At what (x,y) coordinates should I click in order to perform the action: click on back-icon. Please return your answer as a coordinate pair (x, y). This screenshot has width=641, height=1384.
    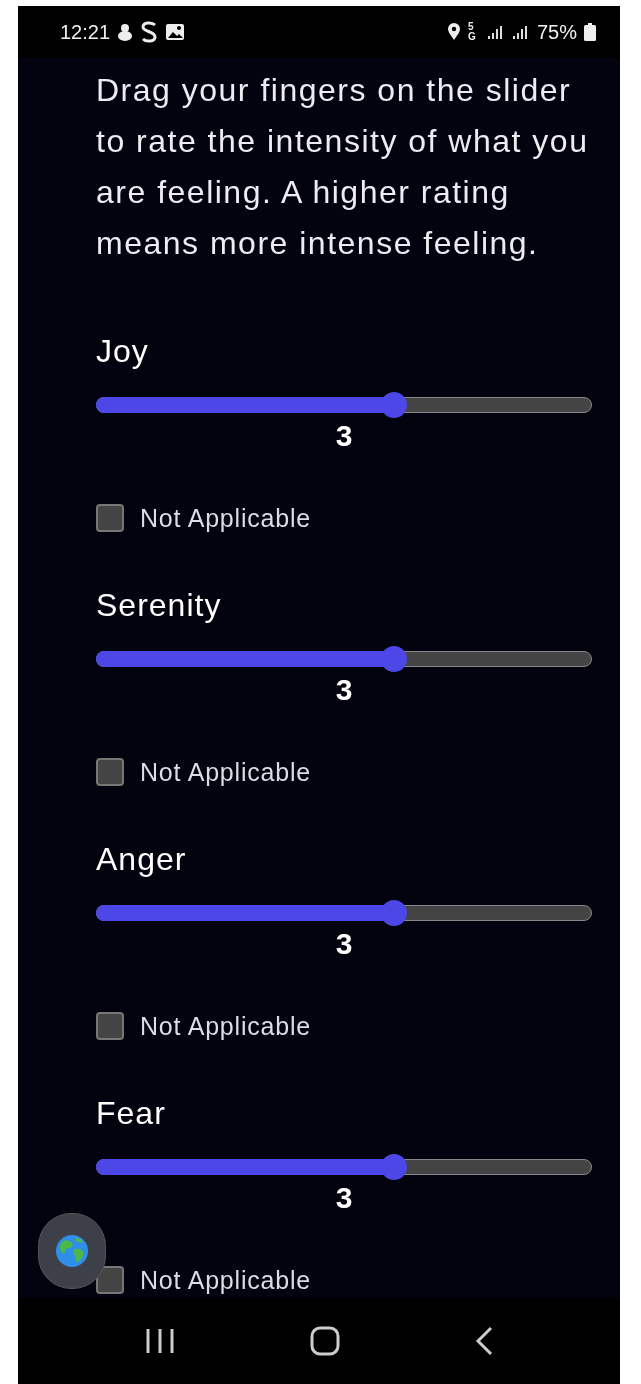
    Looking at the image, I should click on (483, 1341).